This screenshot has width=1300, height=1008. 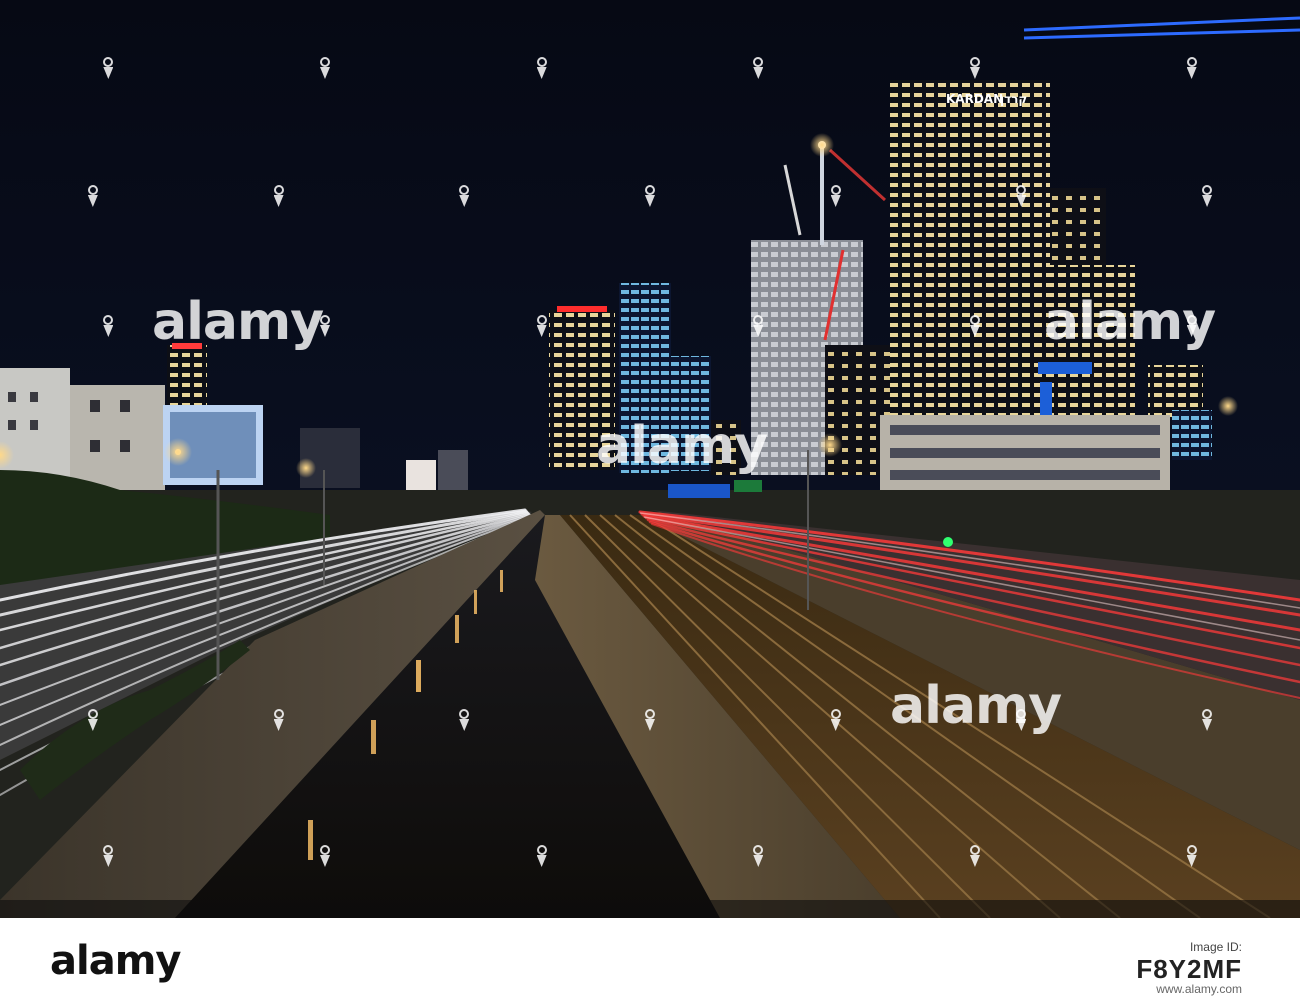 I want to click on image-id-block: Image ID: F8Y2MF, so click(x=1189, y=962).